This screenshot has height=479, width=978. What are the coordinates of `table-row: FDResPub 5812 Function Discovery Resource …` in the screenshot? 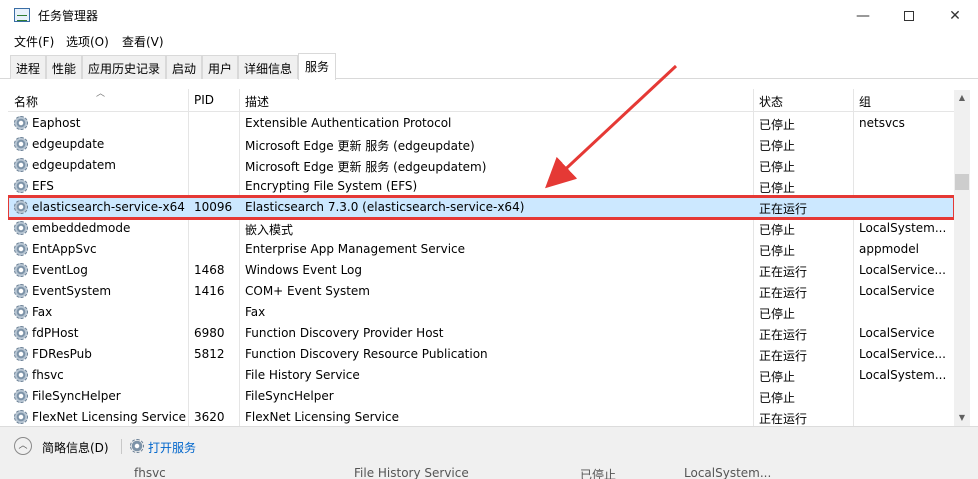 It's located at (481, 354).